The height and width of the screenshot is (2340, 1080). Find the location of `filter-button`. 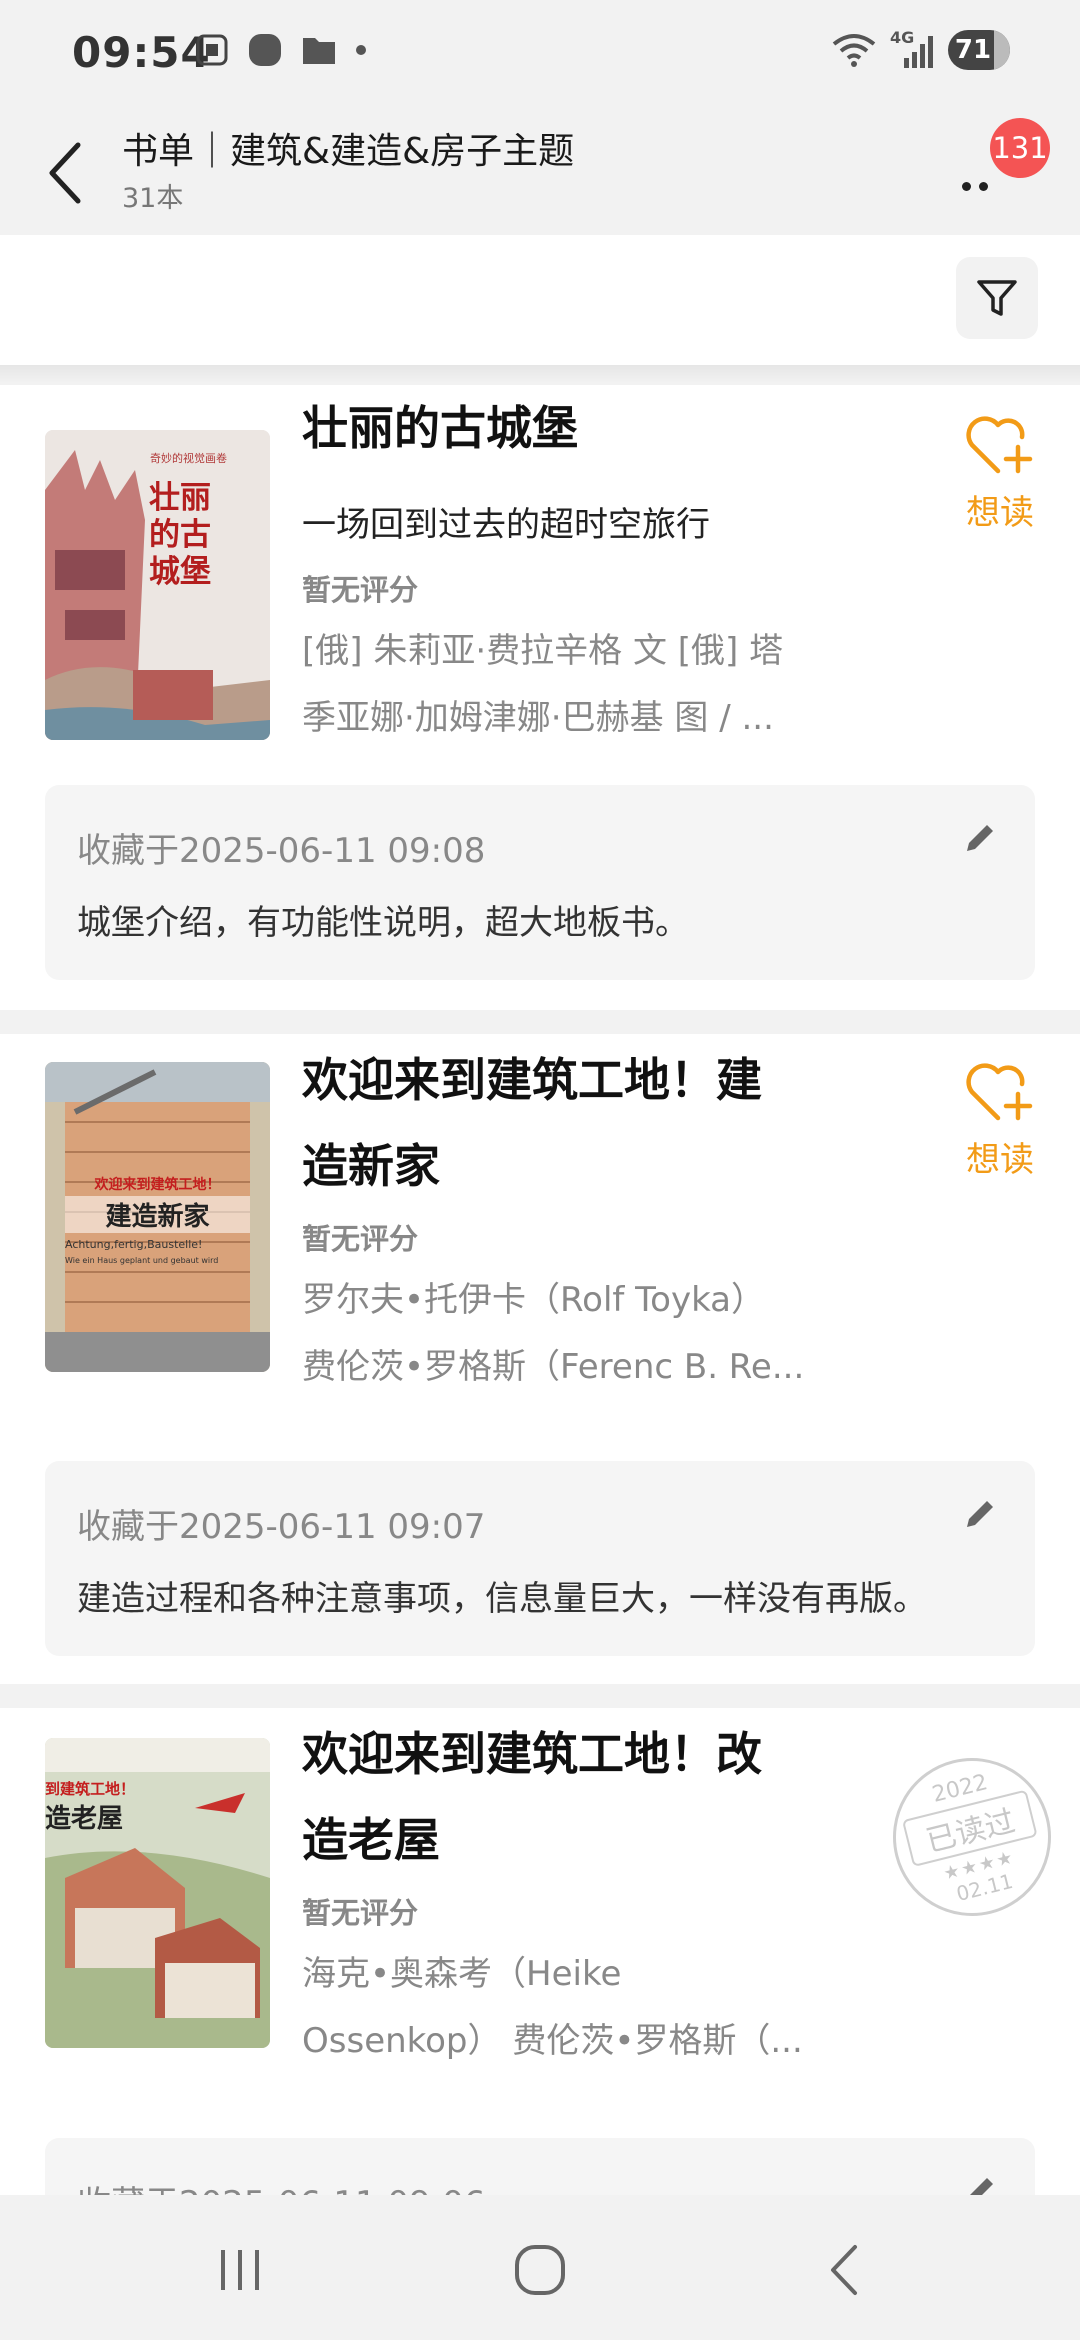

filter-button is located at coordinates (997, 298).